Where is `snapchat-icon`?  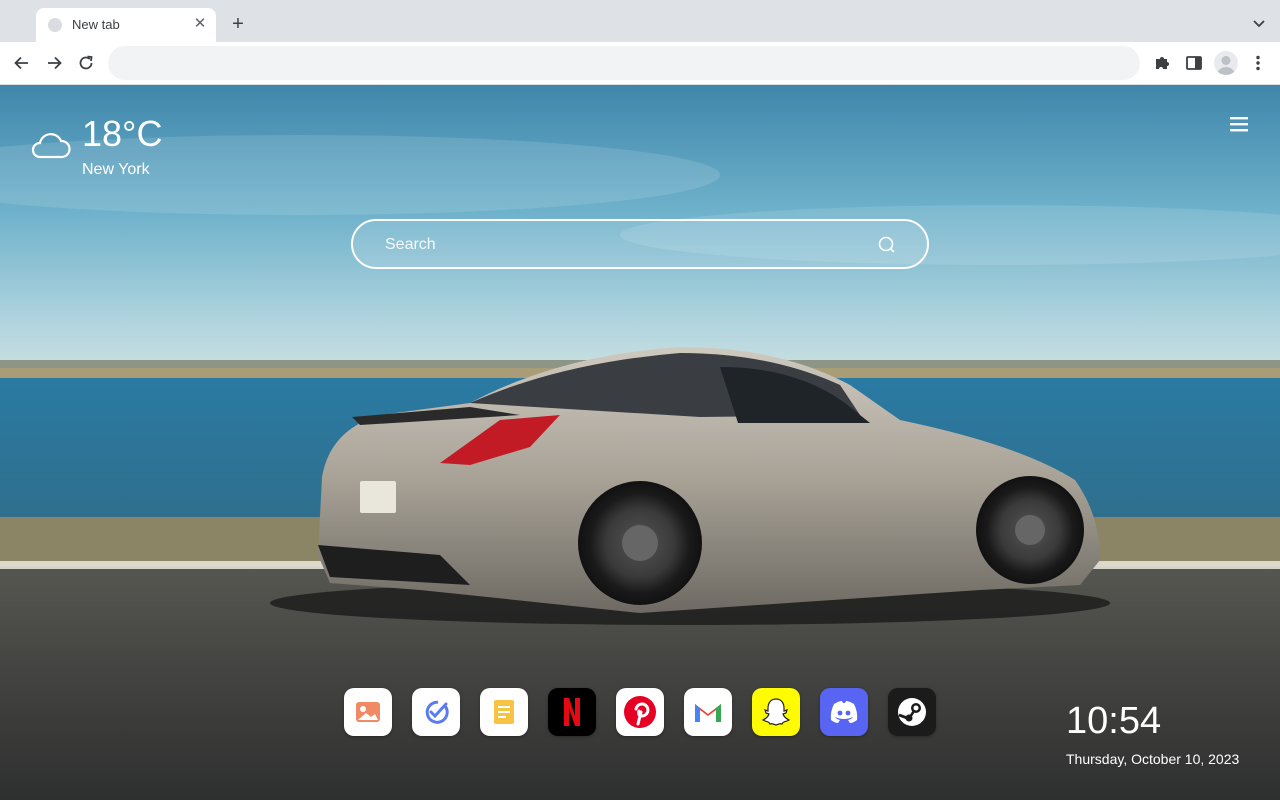
snapchat-icon is located at coordinates (776, 712).